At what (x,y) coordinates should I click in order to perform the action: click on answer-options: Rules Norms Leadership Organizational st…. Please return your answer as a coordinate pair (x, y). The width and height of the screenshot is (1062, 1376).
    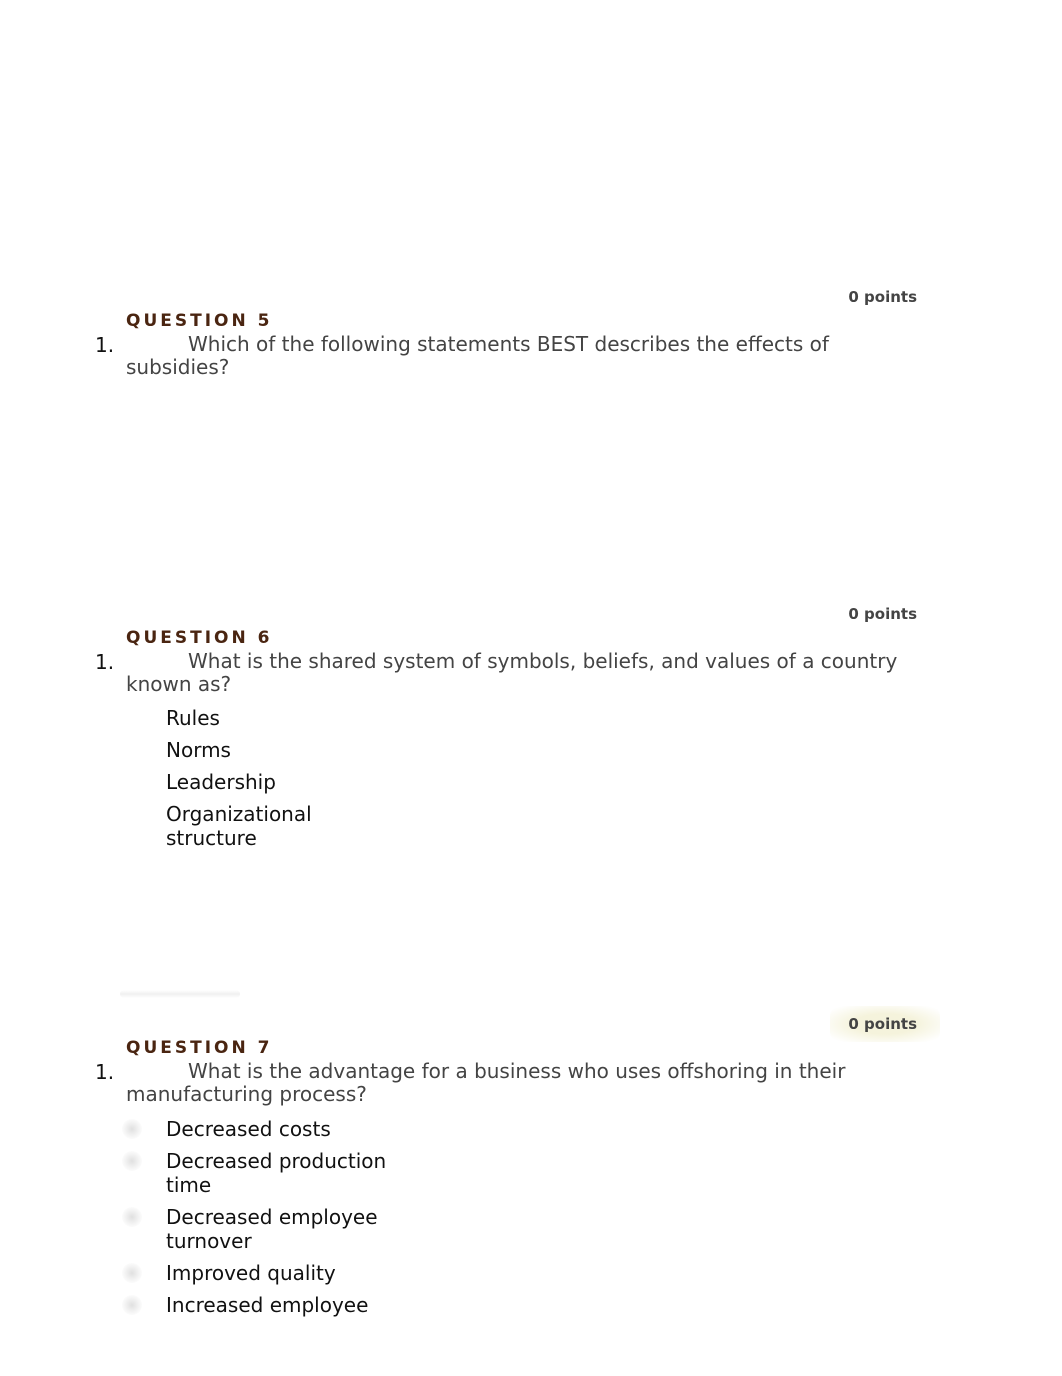
    Looking at the image, I should click on (286, 782).